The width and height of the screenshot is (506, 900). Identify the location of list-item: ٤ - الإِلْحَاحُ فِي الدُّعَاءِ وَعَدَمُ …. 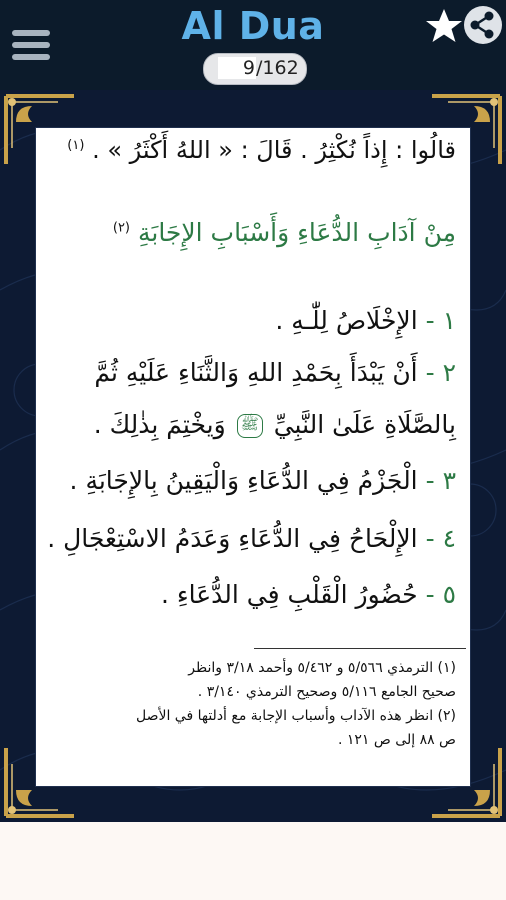
(251, 538).